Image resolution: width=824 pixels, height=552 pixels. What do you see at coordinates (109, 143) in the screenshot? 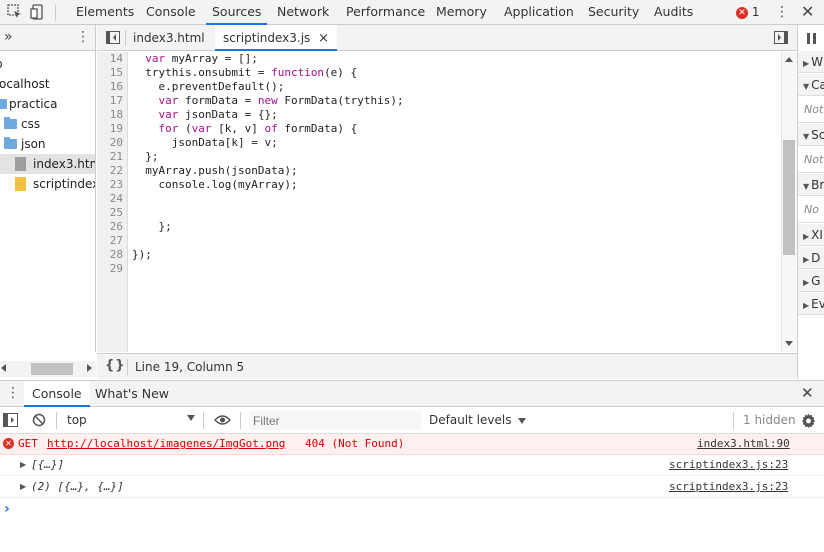
I see `line-number: 20` at bounding box center [109, 143].